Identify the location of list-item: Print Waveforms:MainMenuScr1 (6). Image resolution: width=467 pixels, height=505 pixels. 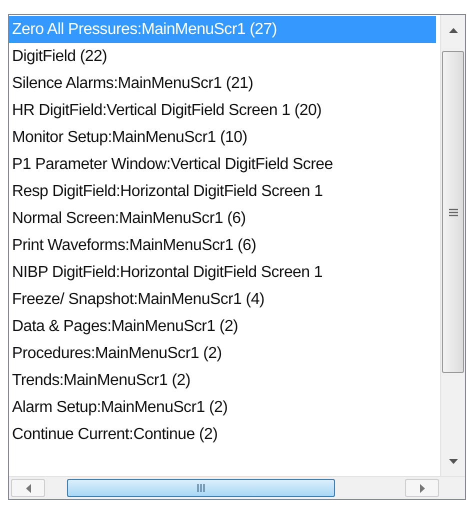
(224, 245).